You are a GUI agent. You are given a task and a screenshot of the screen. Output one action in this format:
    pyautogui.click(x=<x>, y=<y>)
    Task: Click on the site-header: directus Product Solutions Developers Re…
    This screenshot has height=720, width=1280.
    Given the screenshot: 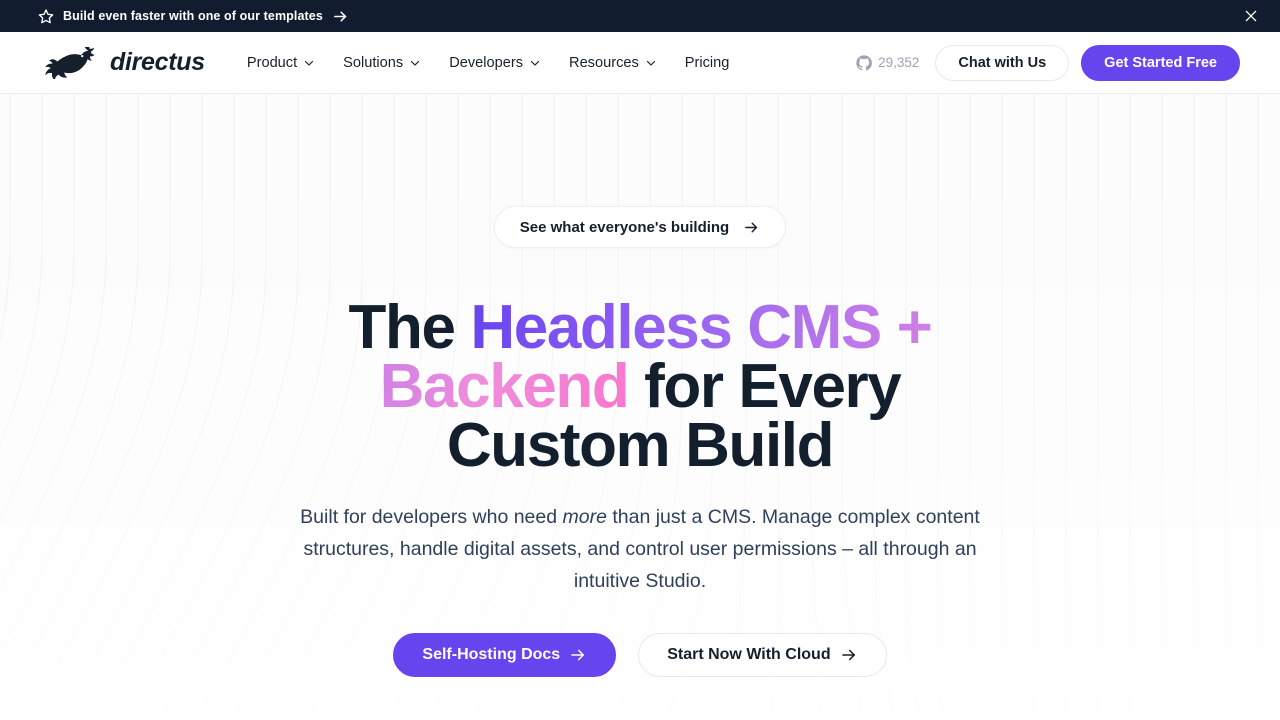 What is the action you would take?
    pyautogui.click(x=640, y=63)
    